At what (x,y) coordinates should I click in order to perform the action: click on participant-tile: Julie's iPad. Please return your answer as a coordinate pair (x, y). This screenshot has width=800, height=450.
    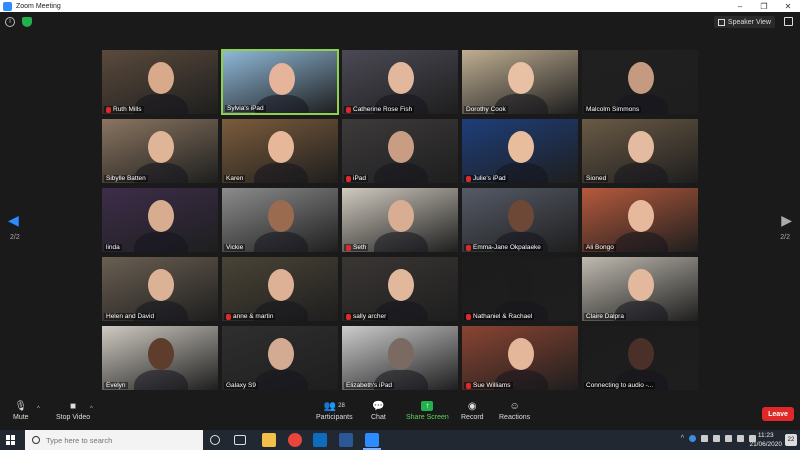
    Looking at the image, I should click on (520, 151).